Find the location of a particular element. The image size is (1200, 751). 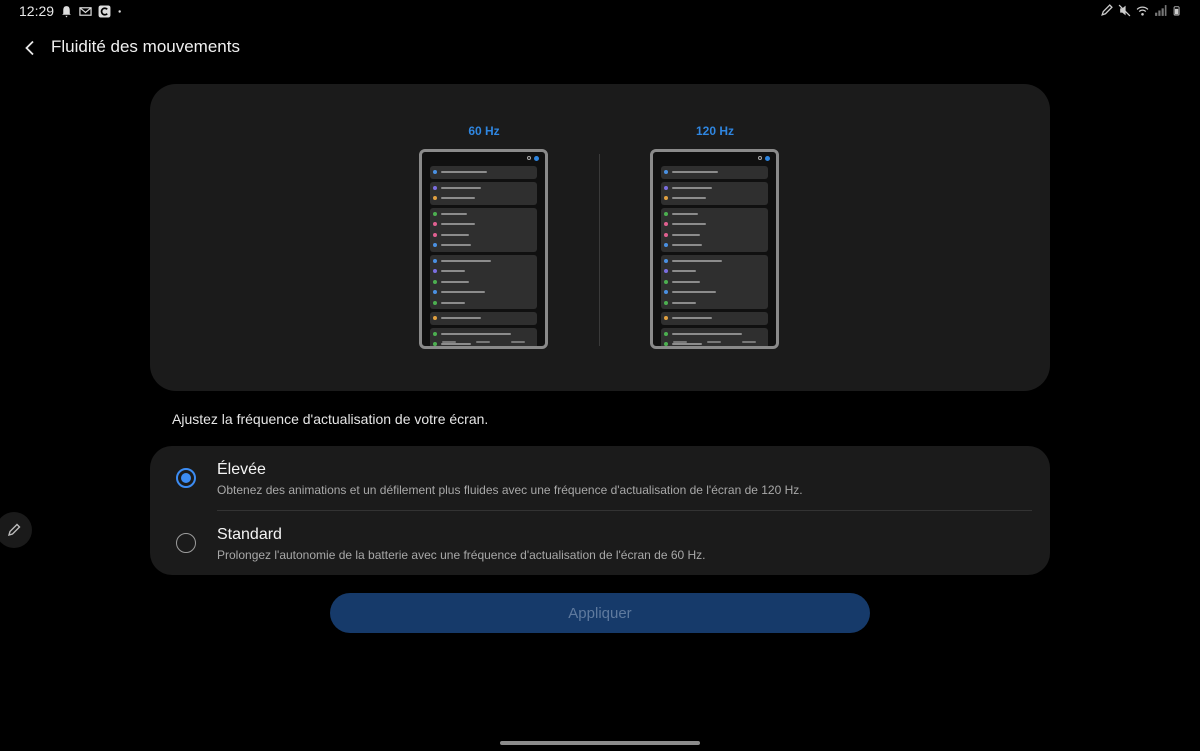

tablet-top-bar is located at coordinates (714, 158).